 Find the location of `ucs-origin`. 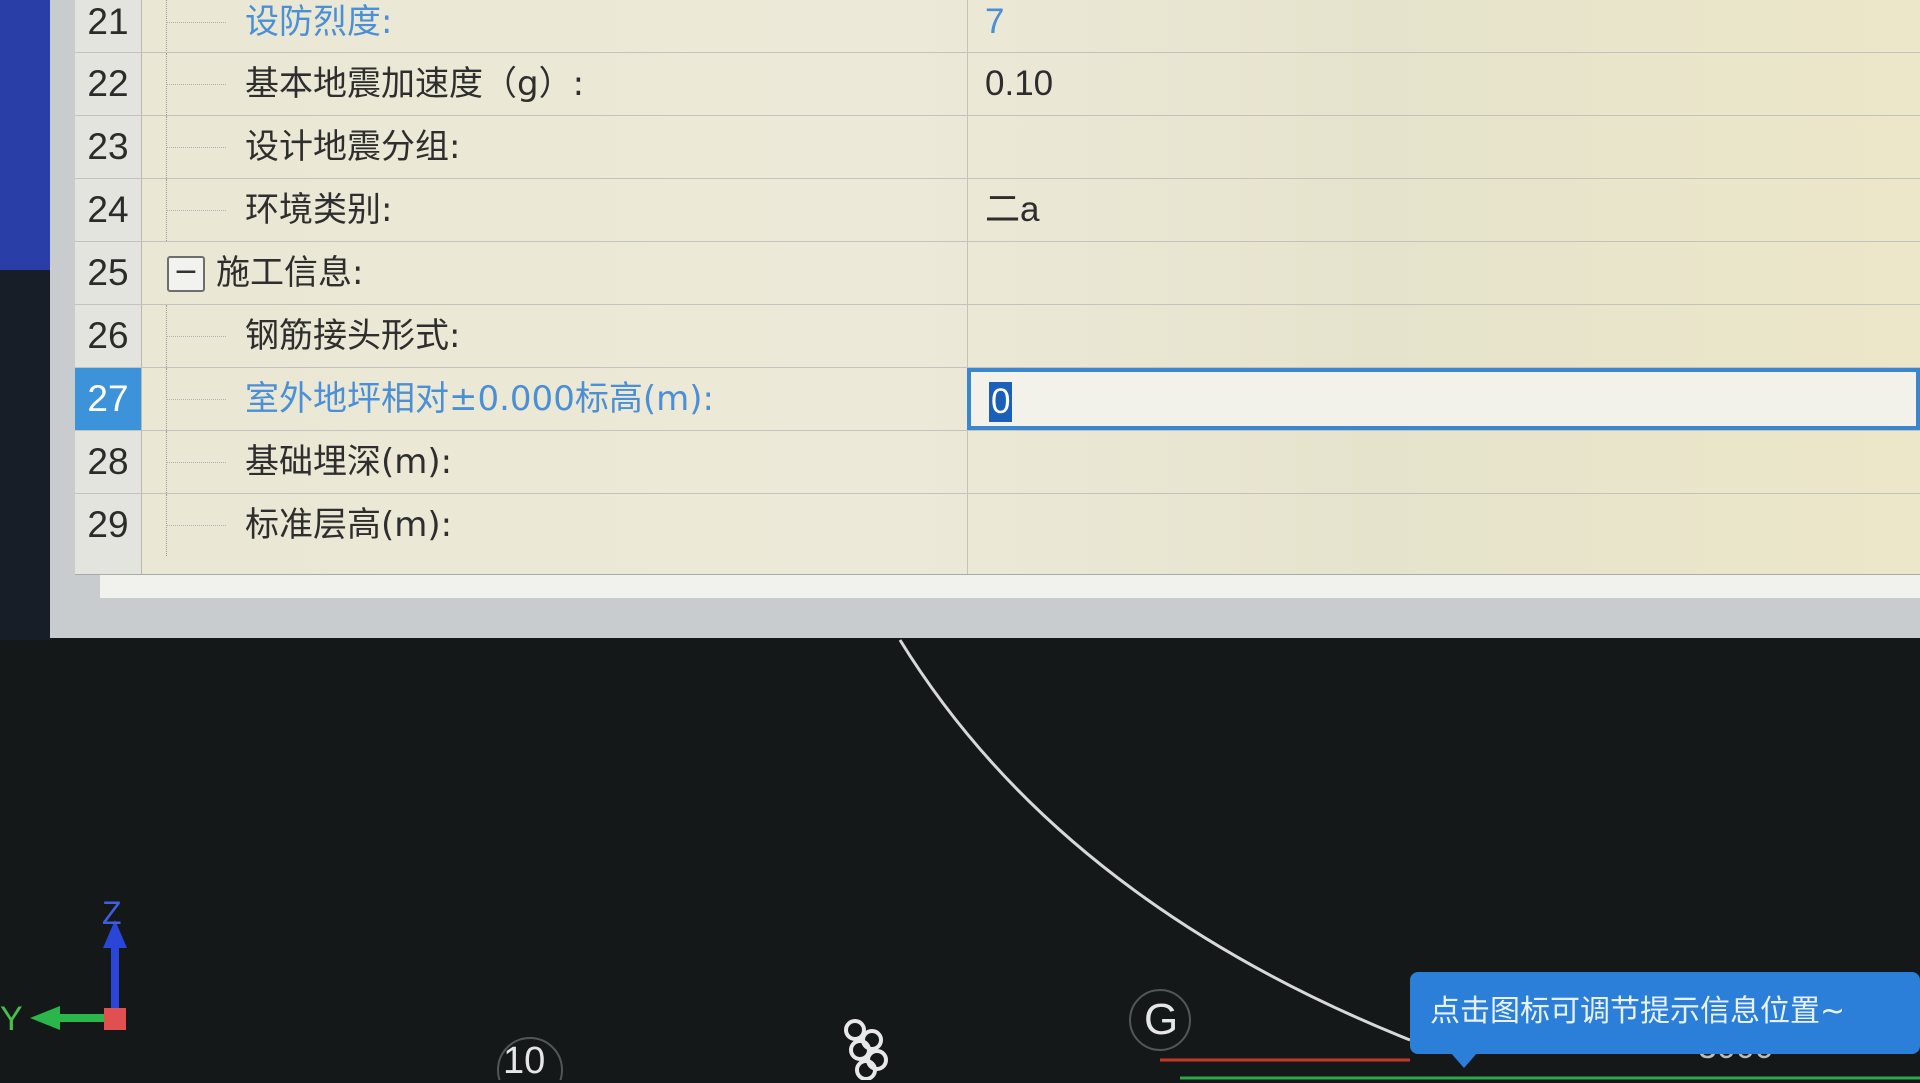

ucs-origin is located at coordinates (115, 1019).